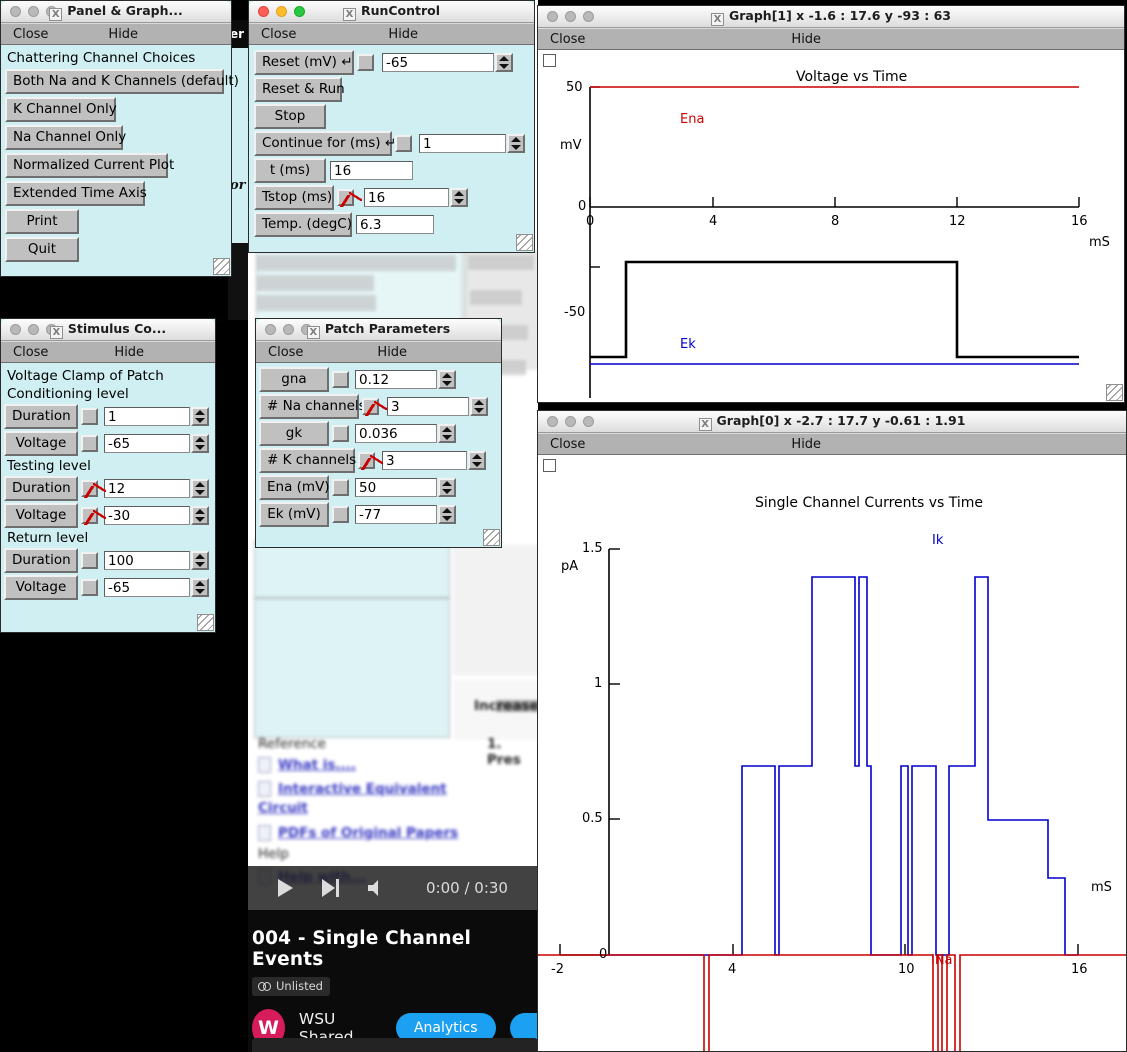 The width and height of the screenshot is (1127, 1052). I want to click on field-continue-for: 1, so click(462, 143).